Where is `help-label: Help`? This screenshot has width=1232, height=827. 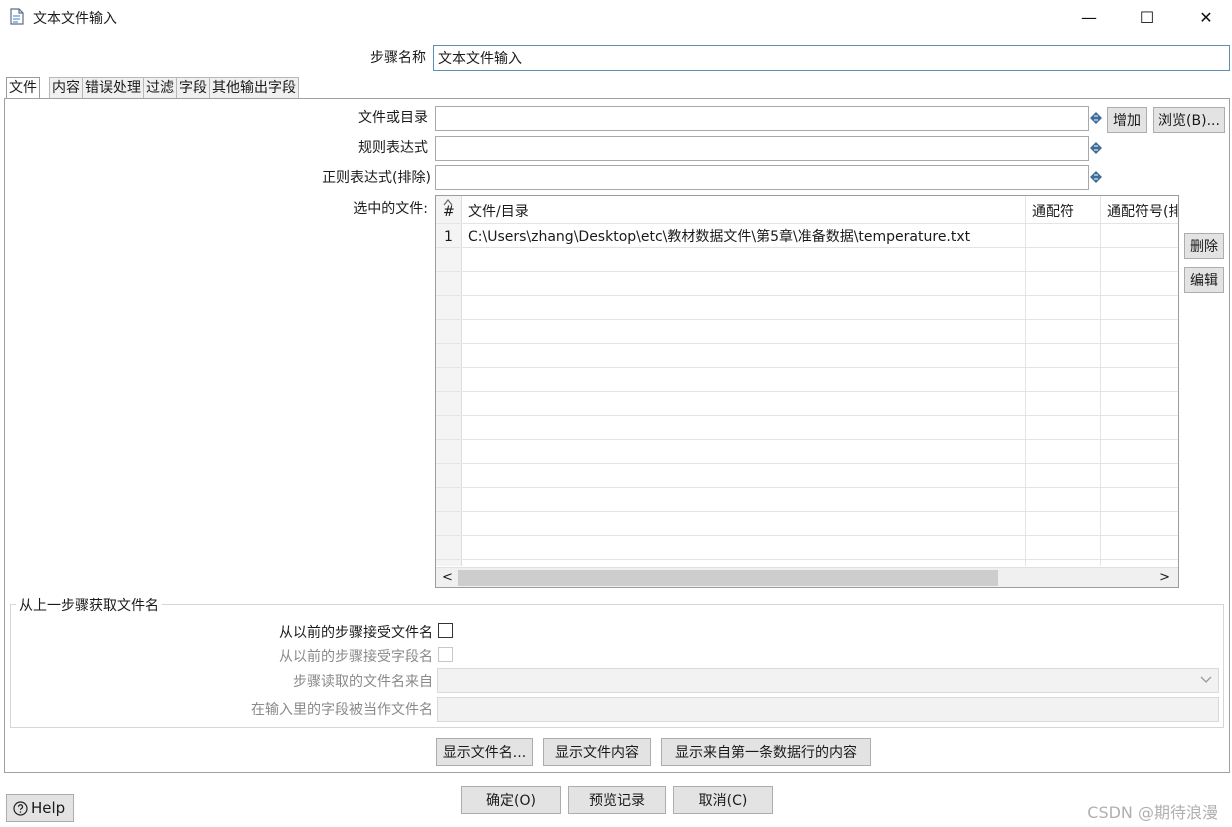 help-label: Help is located at coordinates (48, 808).